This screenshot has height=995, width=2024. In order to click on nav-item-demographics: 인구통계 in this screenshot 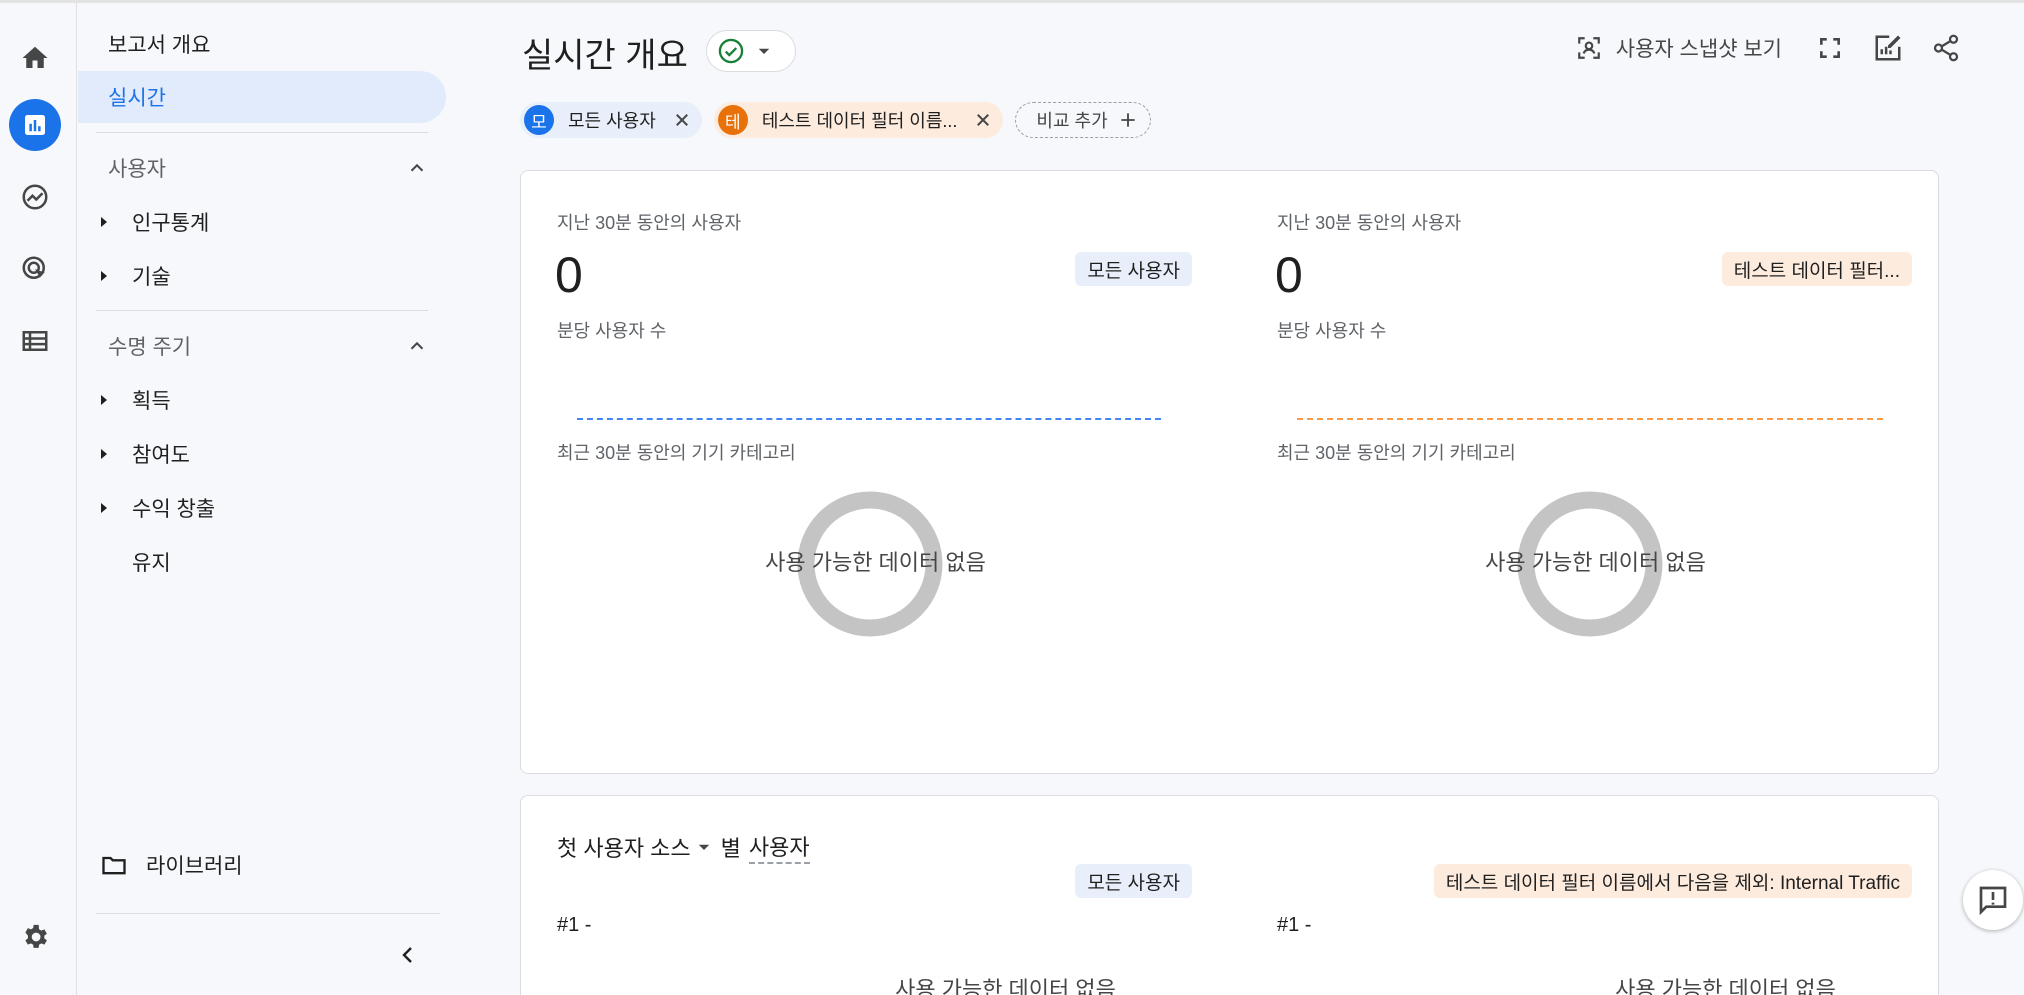, I will do `click(150, 222)`.